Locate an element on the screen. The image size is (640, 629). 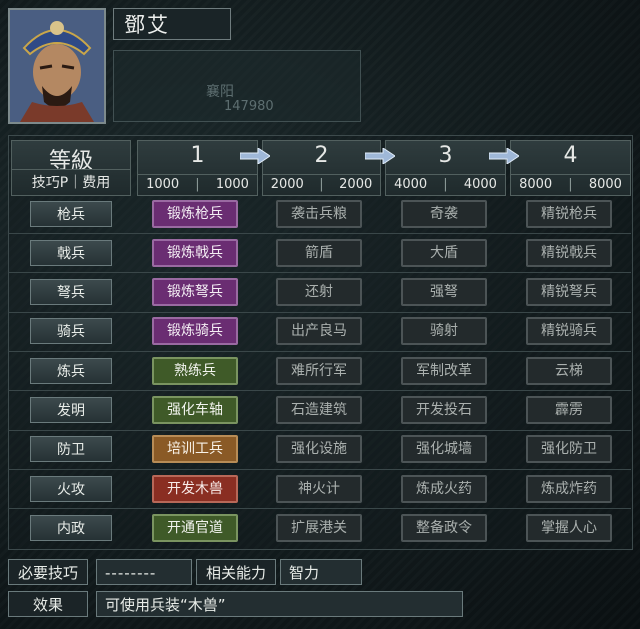
tech-cell: 锻炼骑兵 is located at coordinates (195, 331).